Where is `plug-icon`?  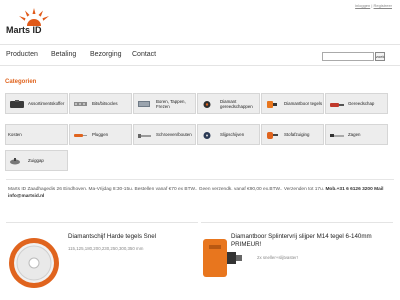 plug-icon is located at coordinates (80, 135).